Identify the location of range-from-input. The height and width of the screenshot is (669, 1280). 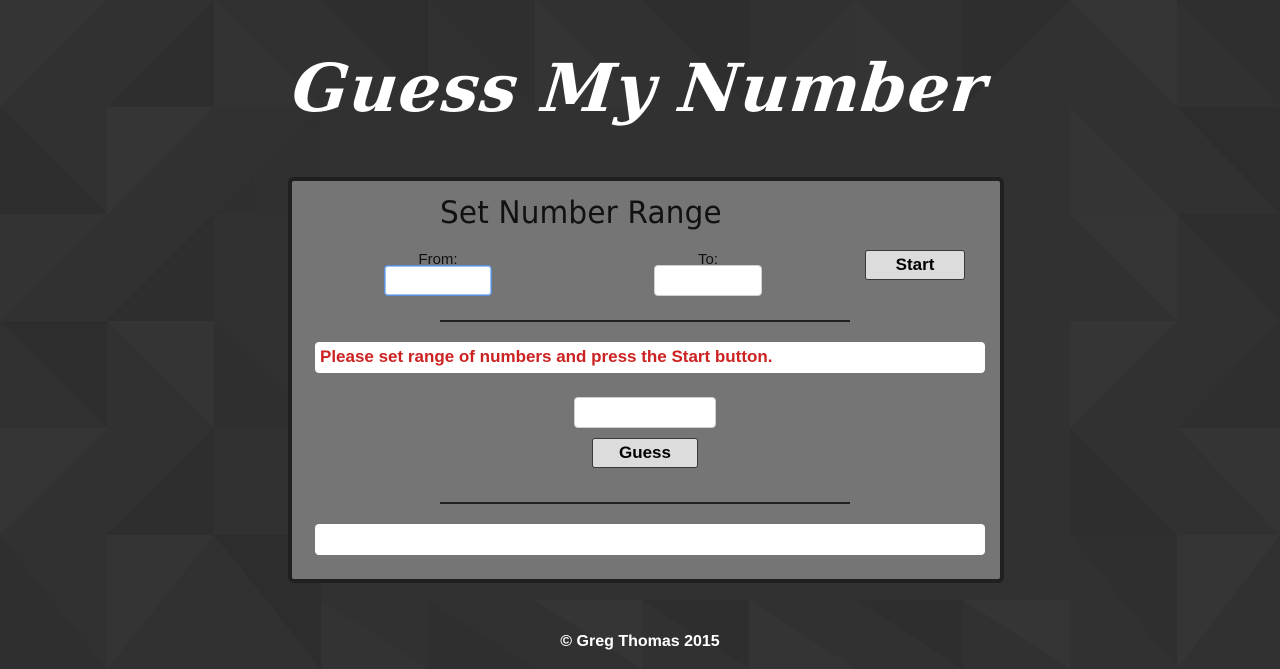
(438, 280).